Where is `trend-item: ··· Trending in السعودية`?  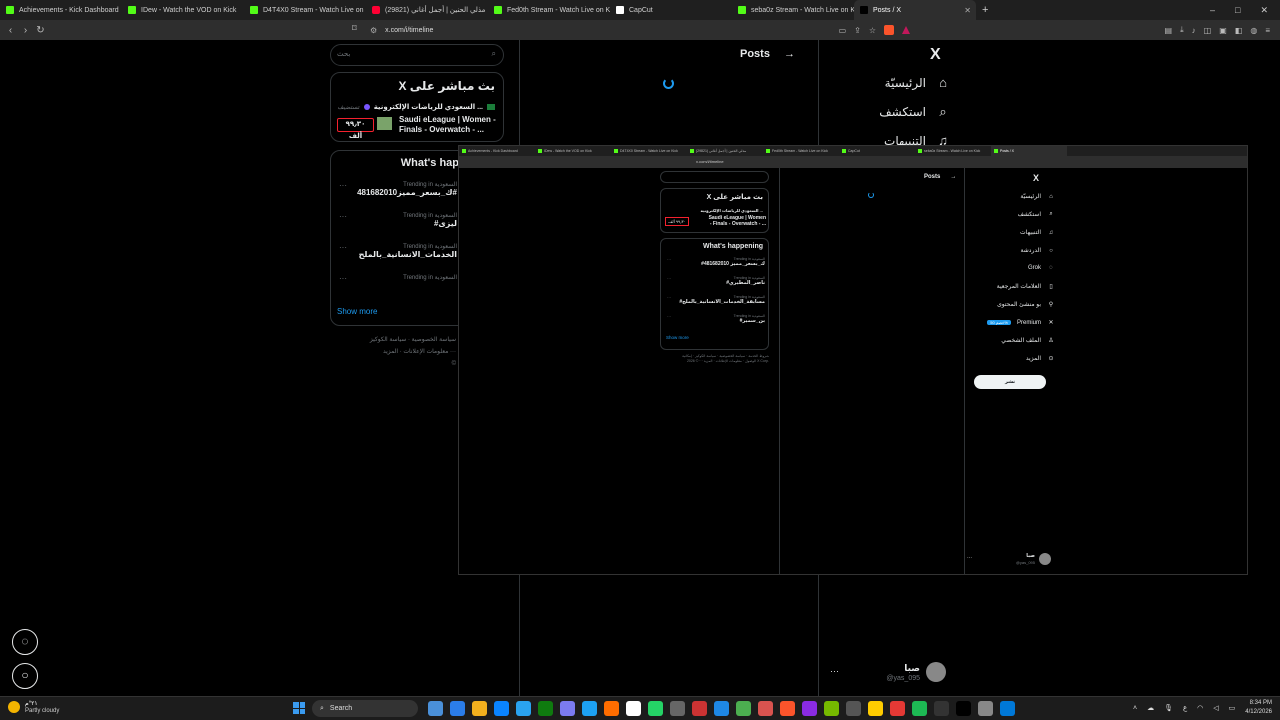 trend-item: ··· Trending in السعودية is located at coordinates (397, 278).